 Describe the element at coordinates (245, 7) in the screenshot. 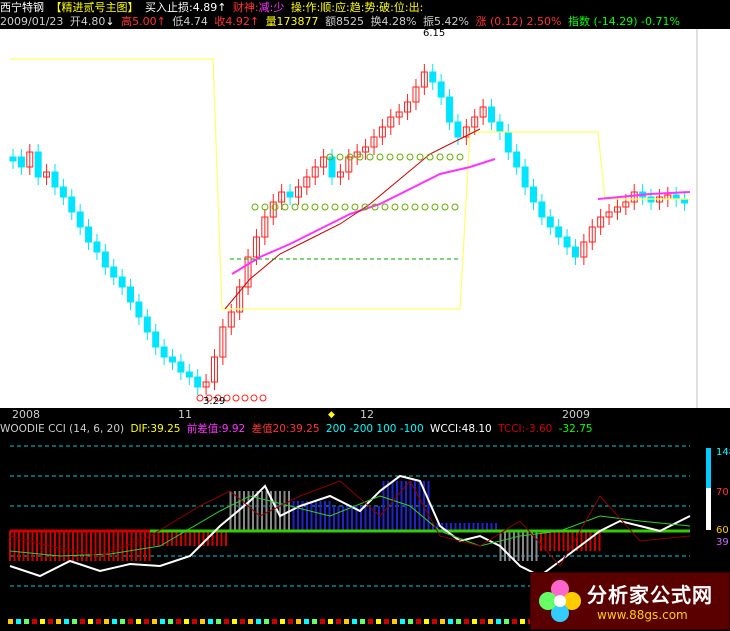

I see `signal-caishen: 财神:` at that location.